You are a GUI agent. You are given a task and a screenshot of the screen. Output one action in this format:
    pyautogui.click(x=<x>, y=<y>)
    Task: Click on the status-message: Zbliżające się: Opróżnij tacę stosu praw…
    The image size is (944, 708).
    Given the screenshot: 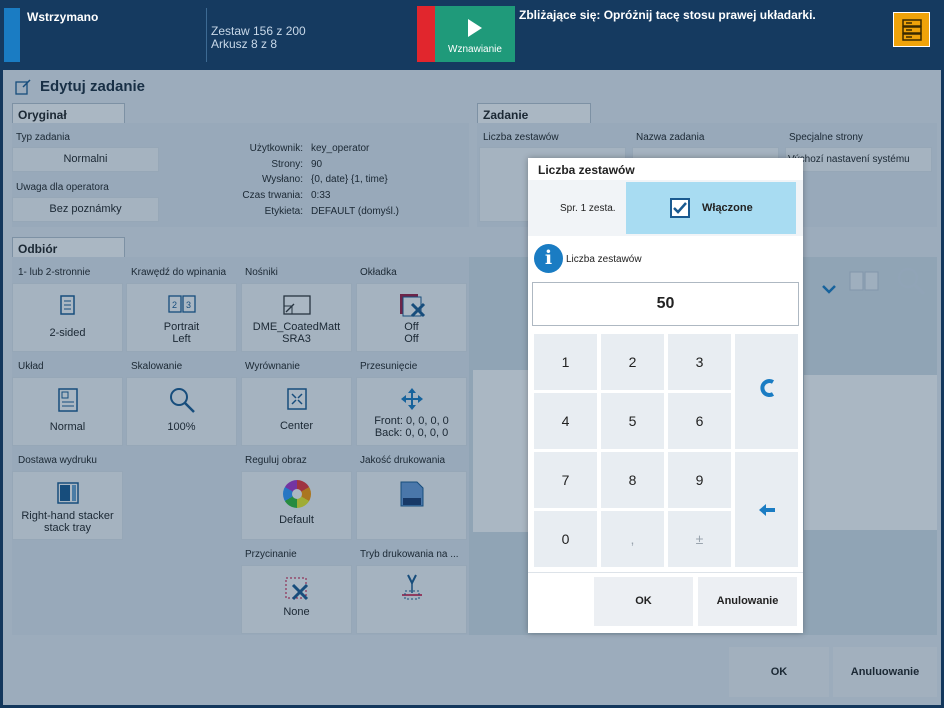 What is the action you would take?
    pyautogui.click(x=667, y=15)
    